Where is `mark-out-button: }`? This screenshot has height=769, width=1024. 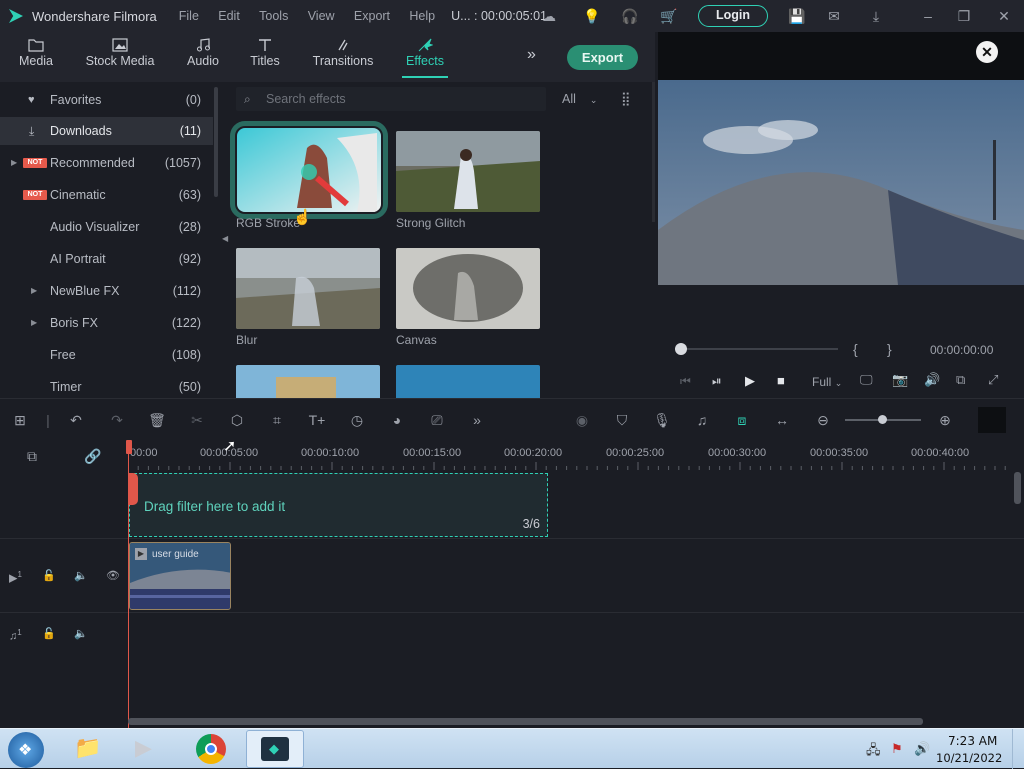
mark-out-button: } is located at coordinates (889, 349).